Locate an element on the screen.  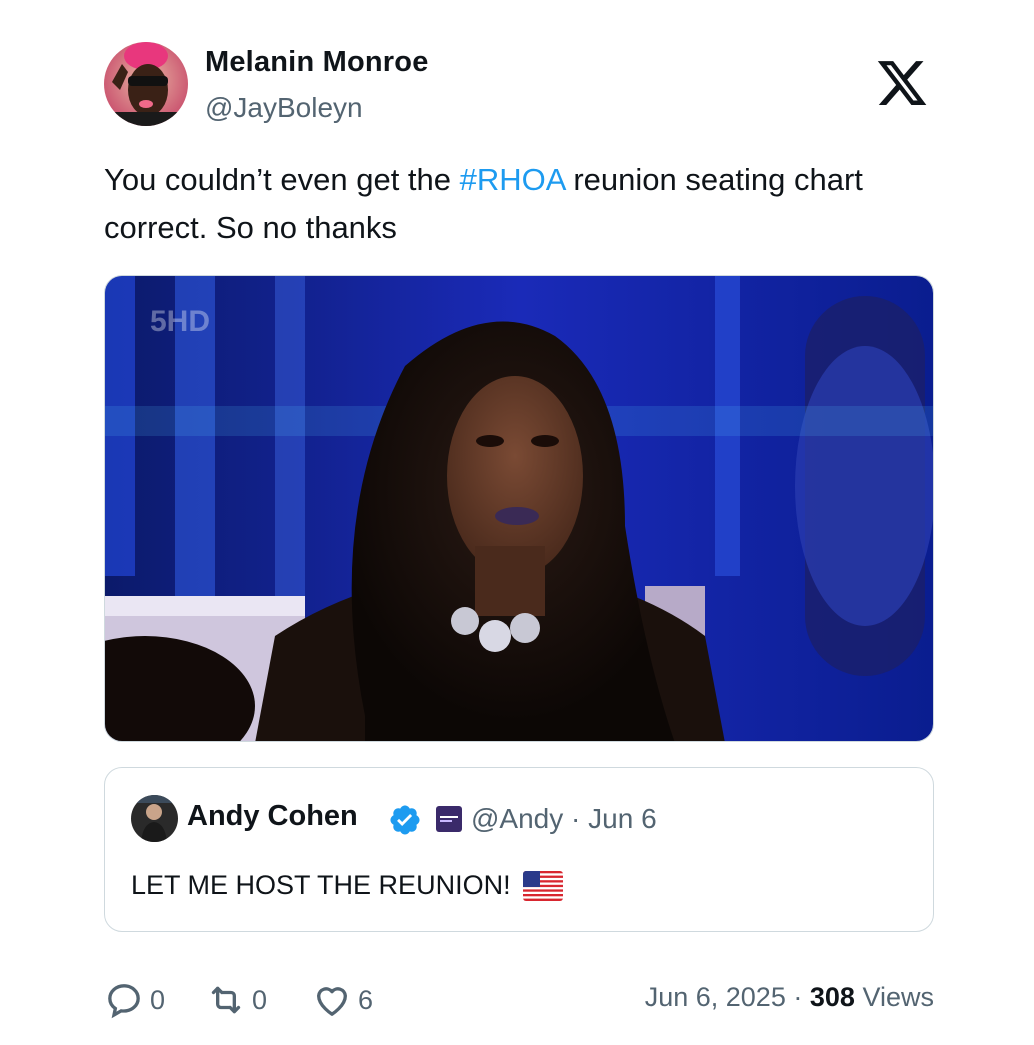
us-flag-icon is located at coordinates (542, 885).